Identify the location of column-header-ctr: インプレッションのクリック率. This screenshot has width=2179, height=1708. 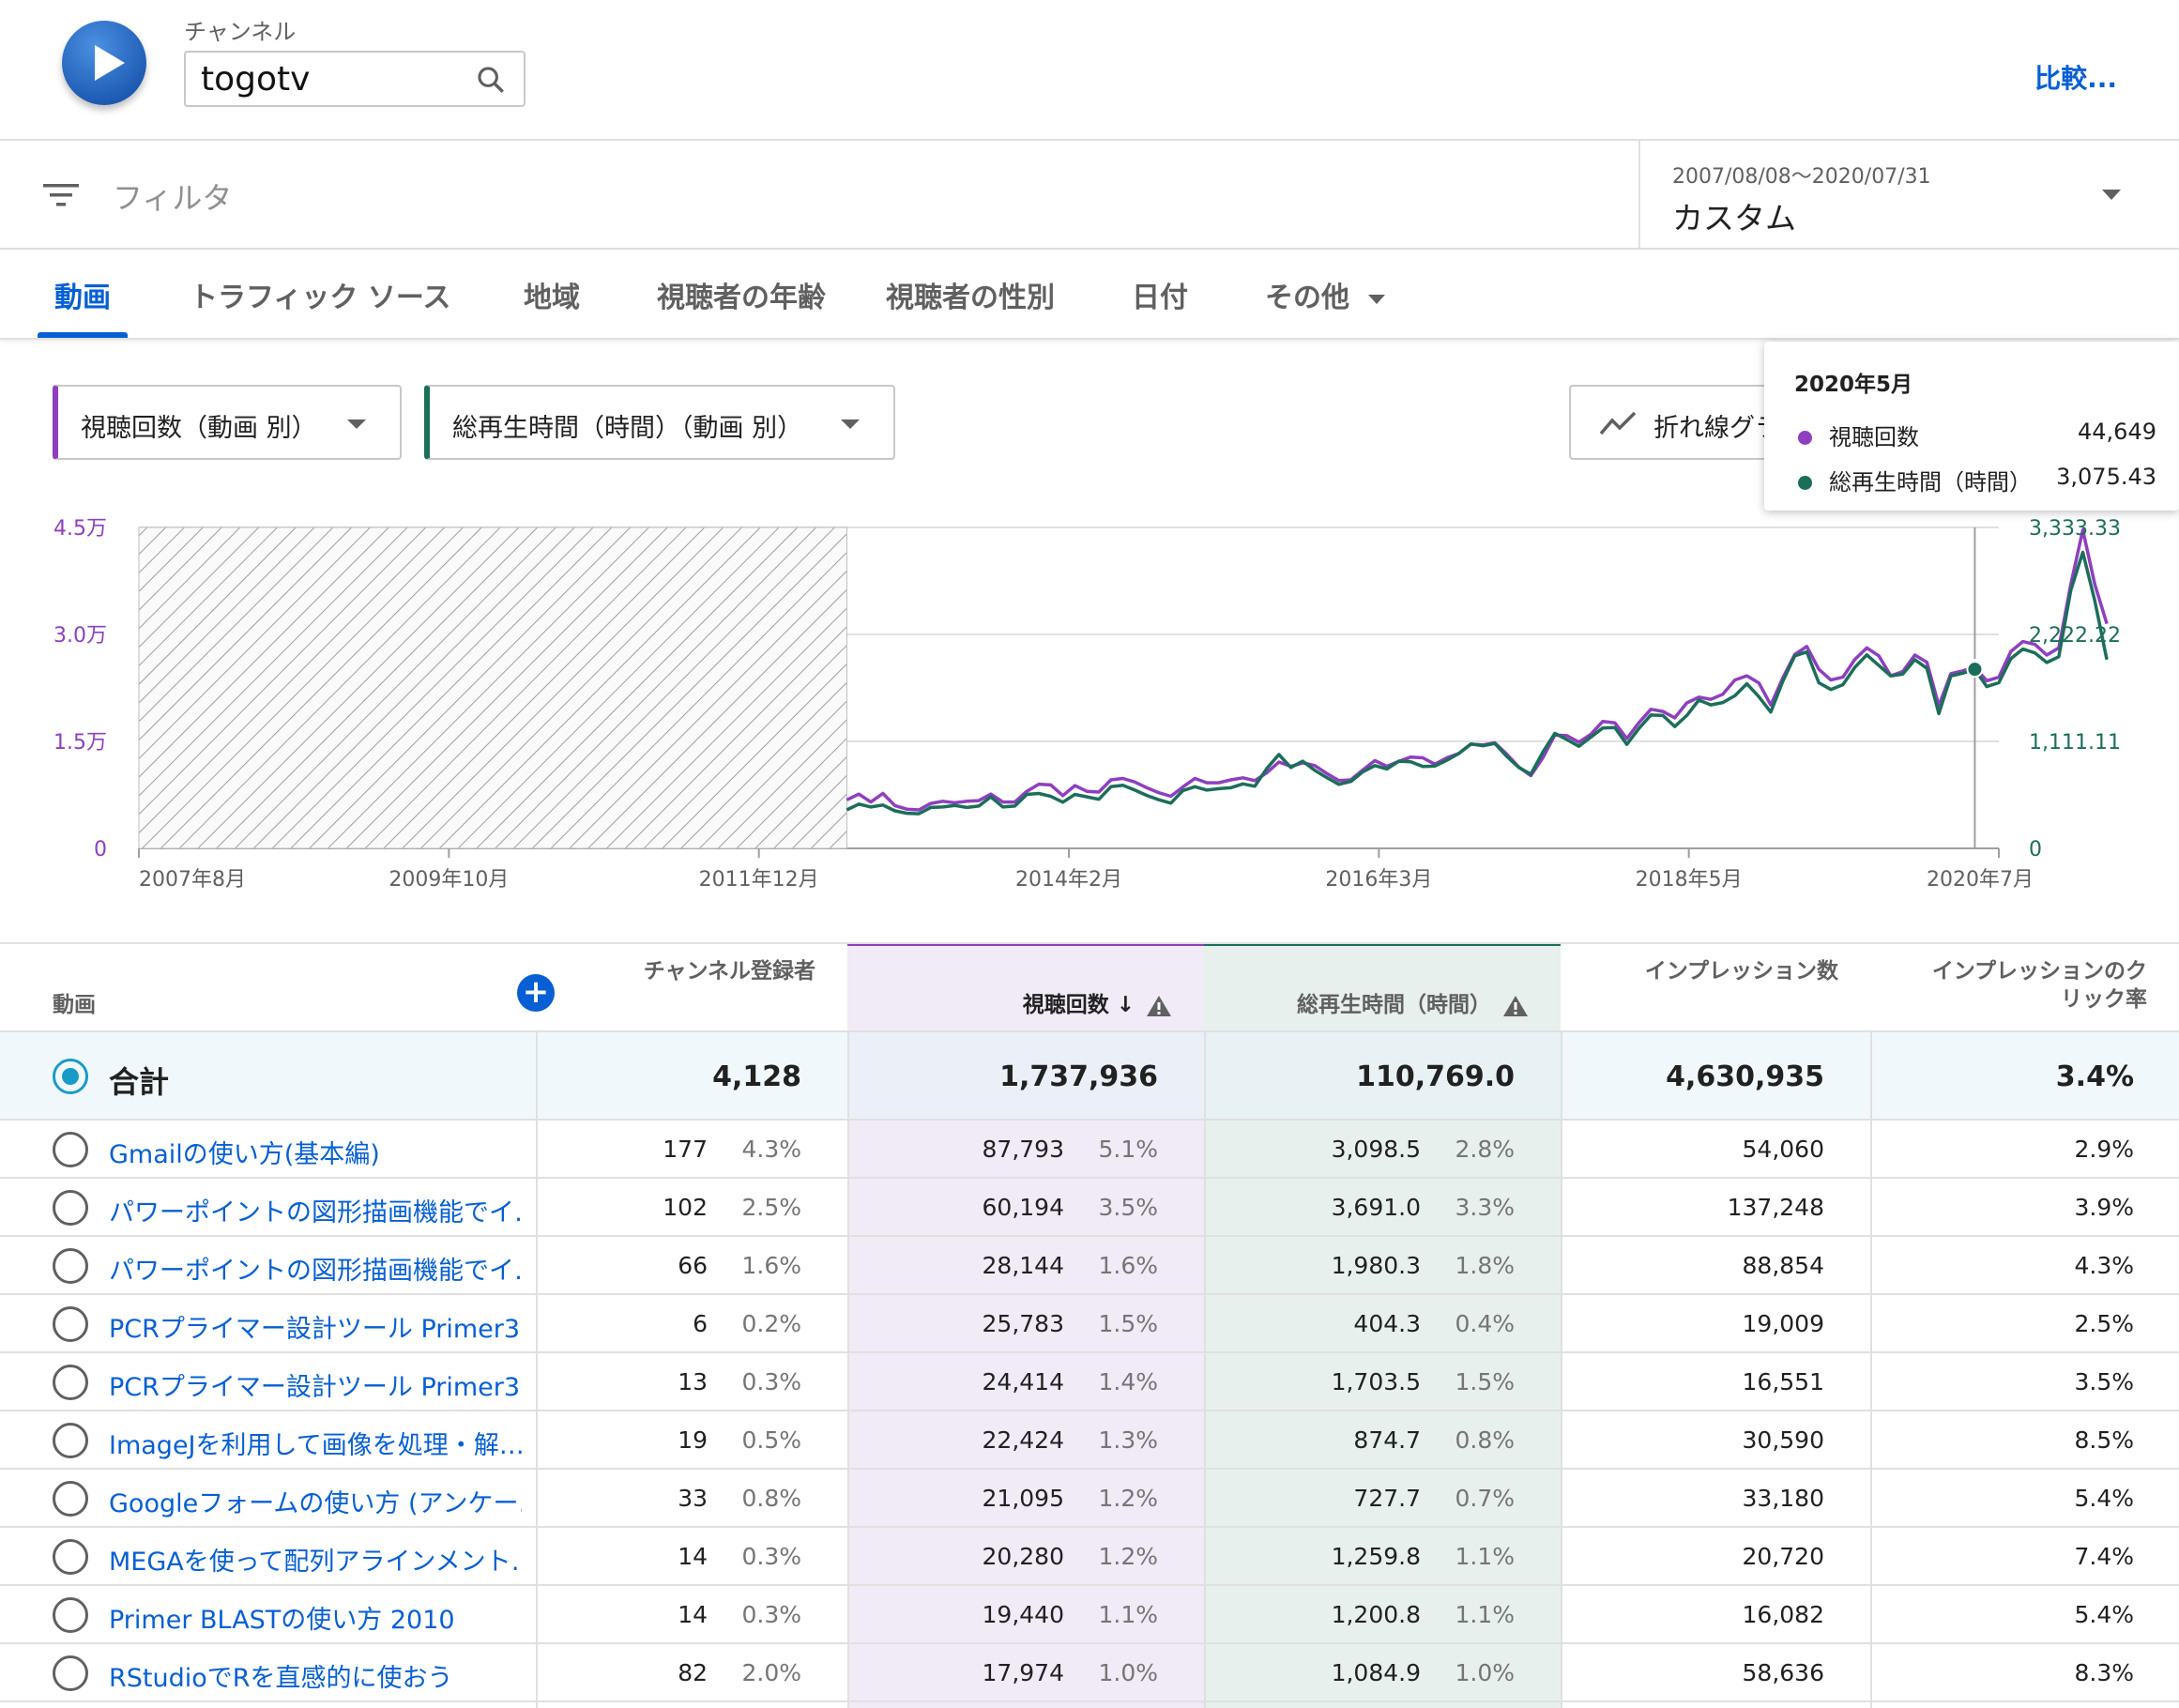
(2024, 989).